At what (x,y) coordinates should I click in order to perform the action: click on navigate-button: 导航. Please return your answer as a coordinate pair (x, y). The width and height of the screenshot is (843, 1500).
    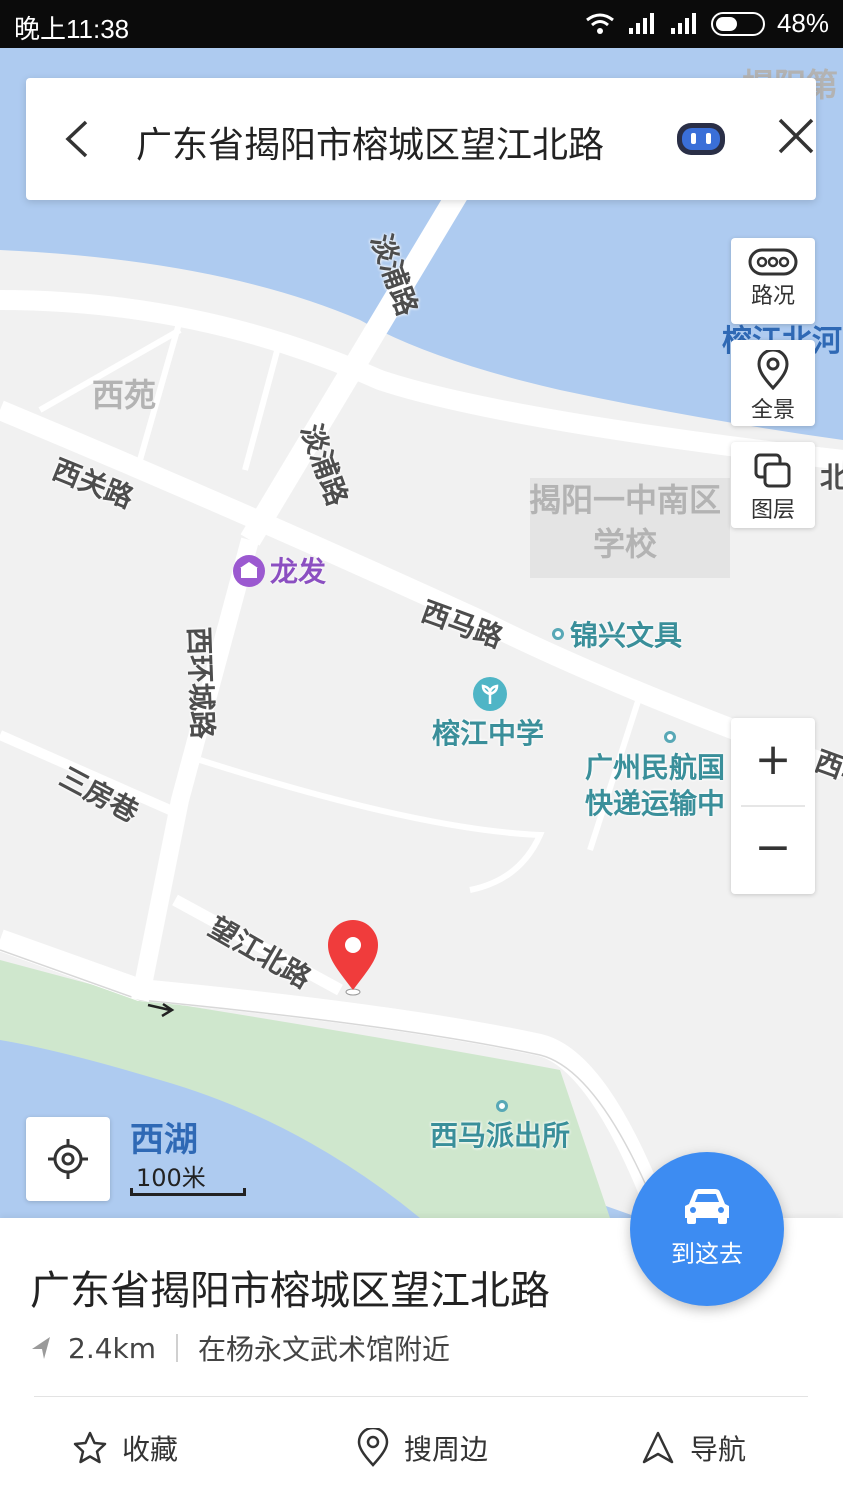
    Looking at the image, I should click on (693, 1448).